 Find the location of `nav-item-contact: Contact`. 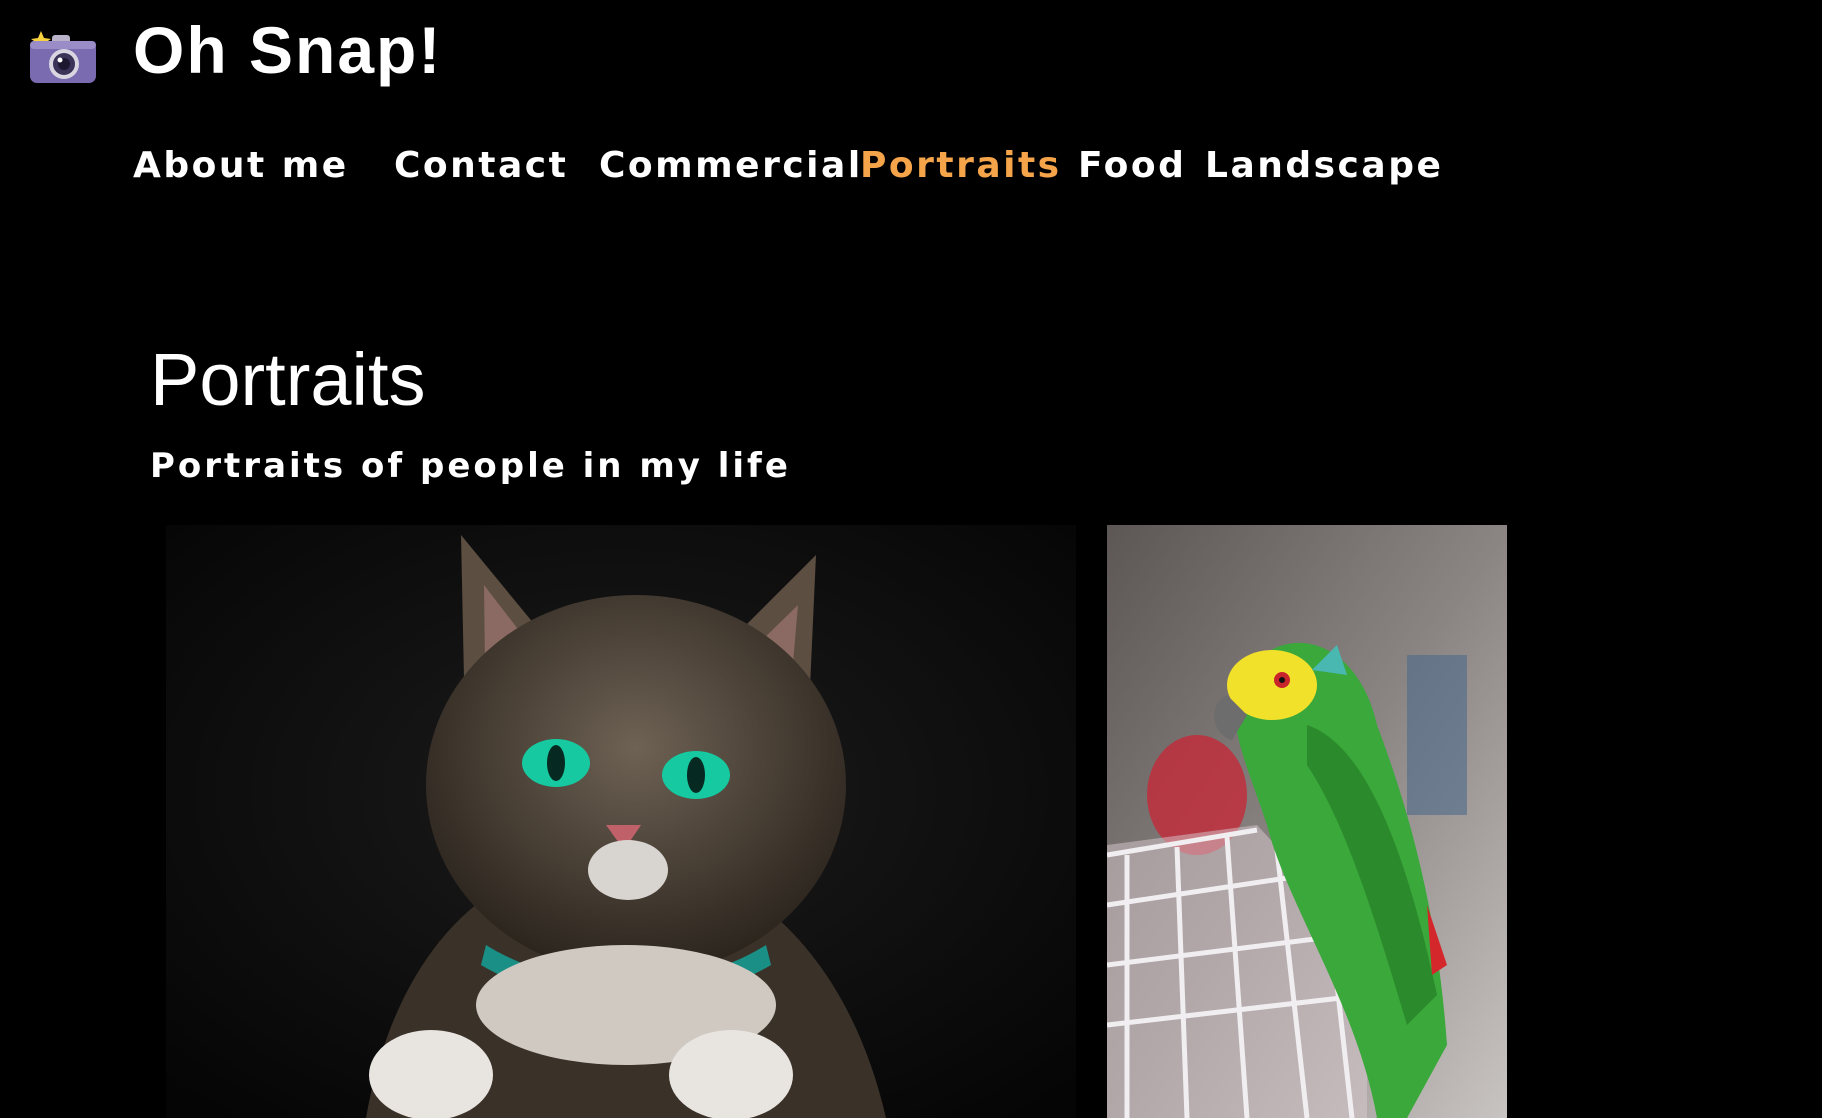

nav-item-contact: Contact is located at coordinates (481, 166).